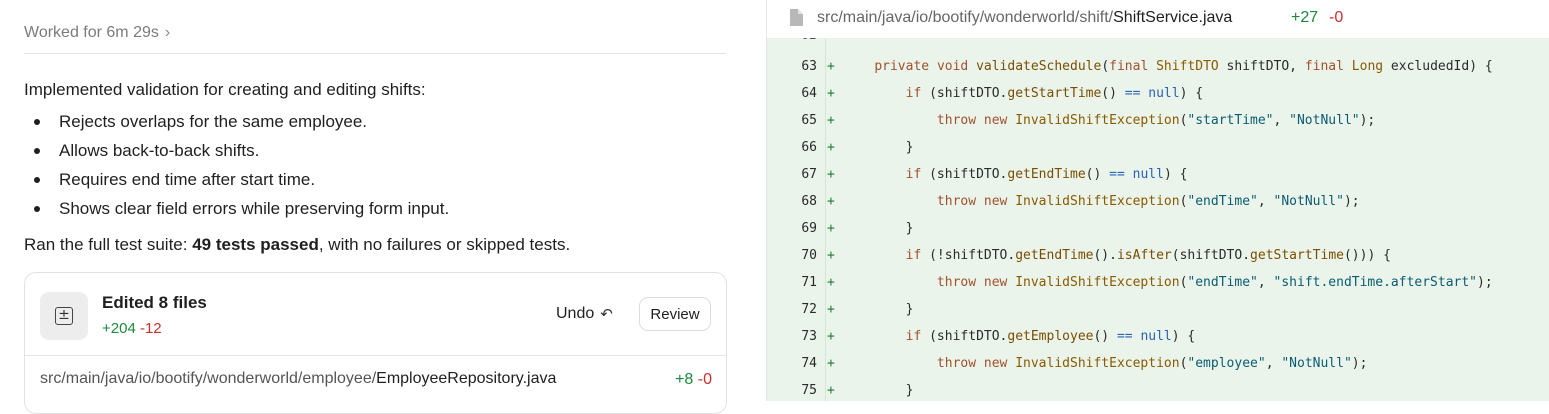 This screenshot has width=1549, height=414. What do you see at coordinates (375, 53) in the screenshot?
I see `divider` at bounding box center [375, 53].